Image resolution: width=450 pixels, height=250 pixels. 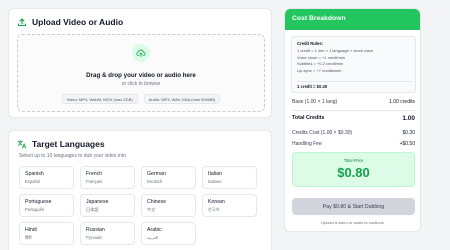 What do you see at coordinates (155, 181) in the screenshot?
I see `language-native-name: Deutsch` at bounding box center [155, 181].